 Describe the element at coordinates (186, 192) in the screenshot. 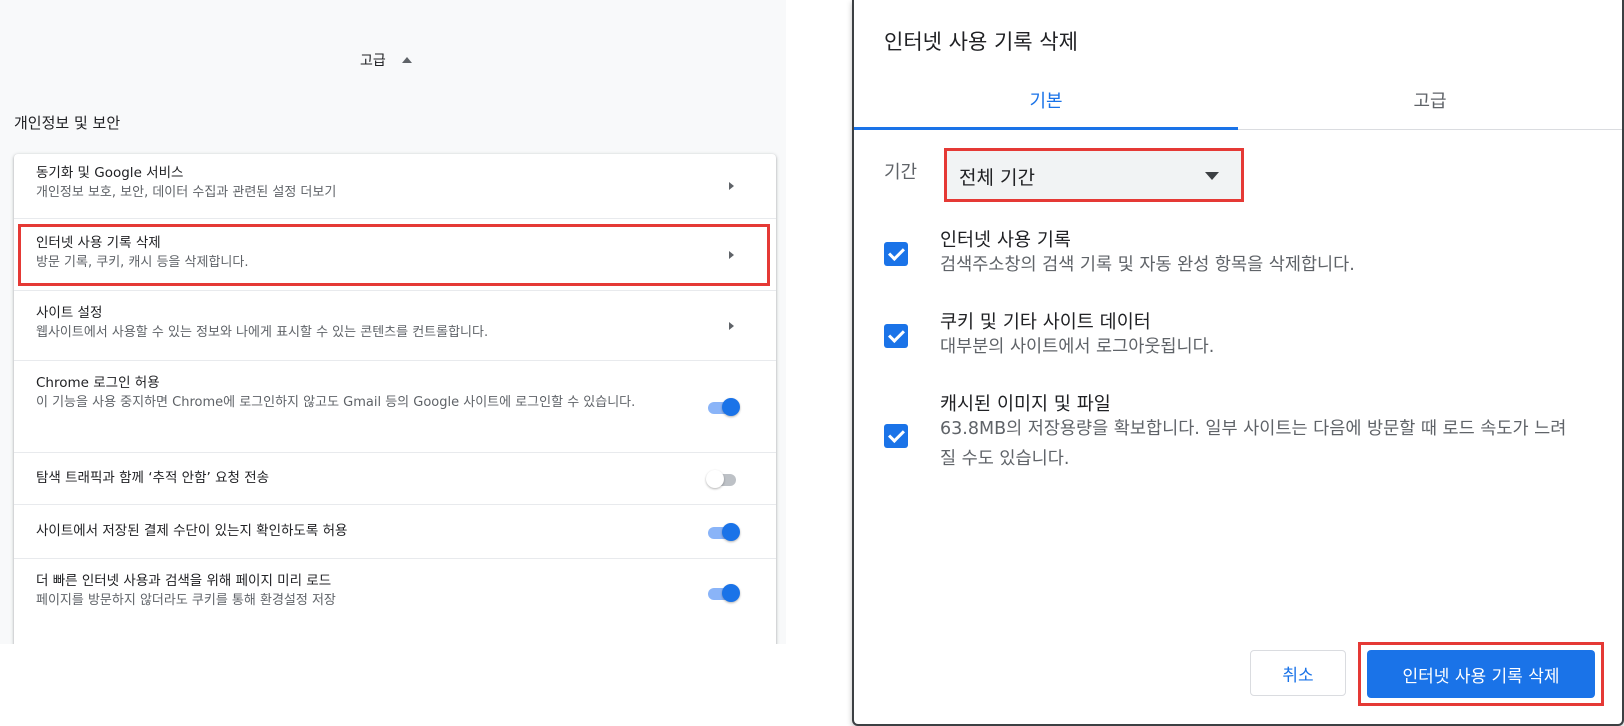

I see `row-subtitle: 개인정보 보호, 보안, 데이터 수집과 관련된 설정 더보기` at that location.